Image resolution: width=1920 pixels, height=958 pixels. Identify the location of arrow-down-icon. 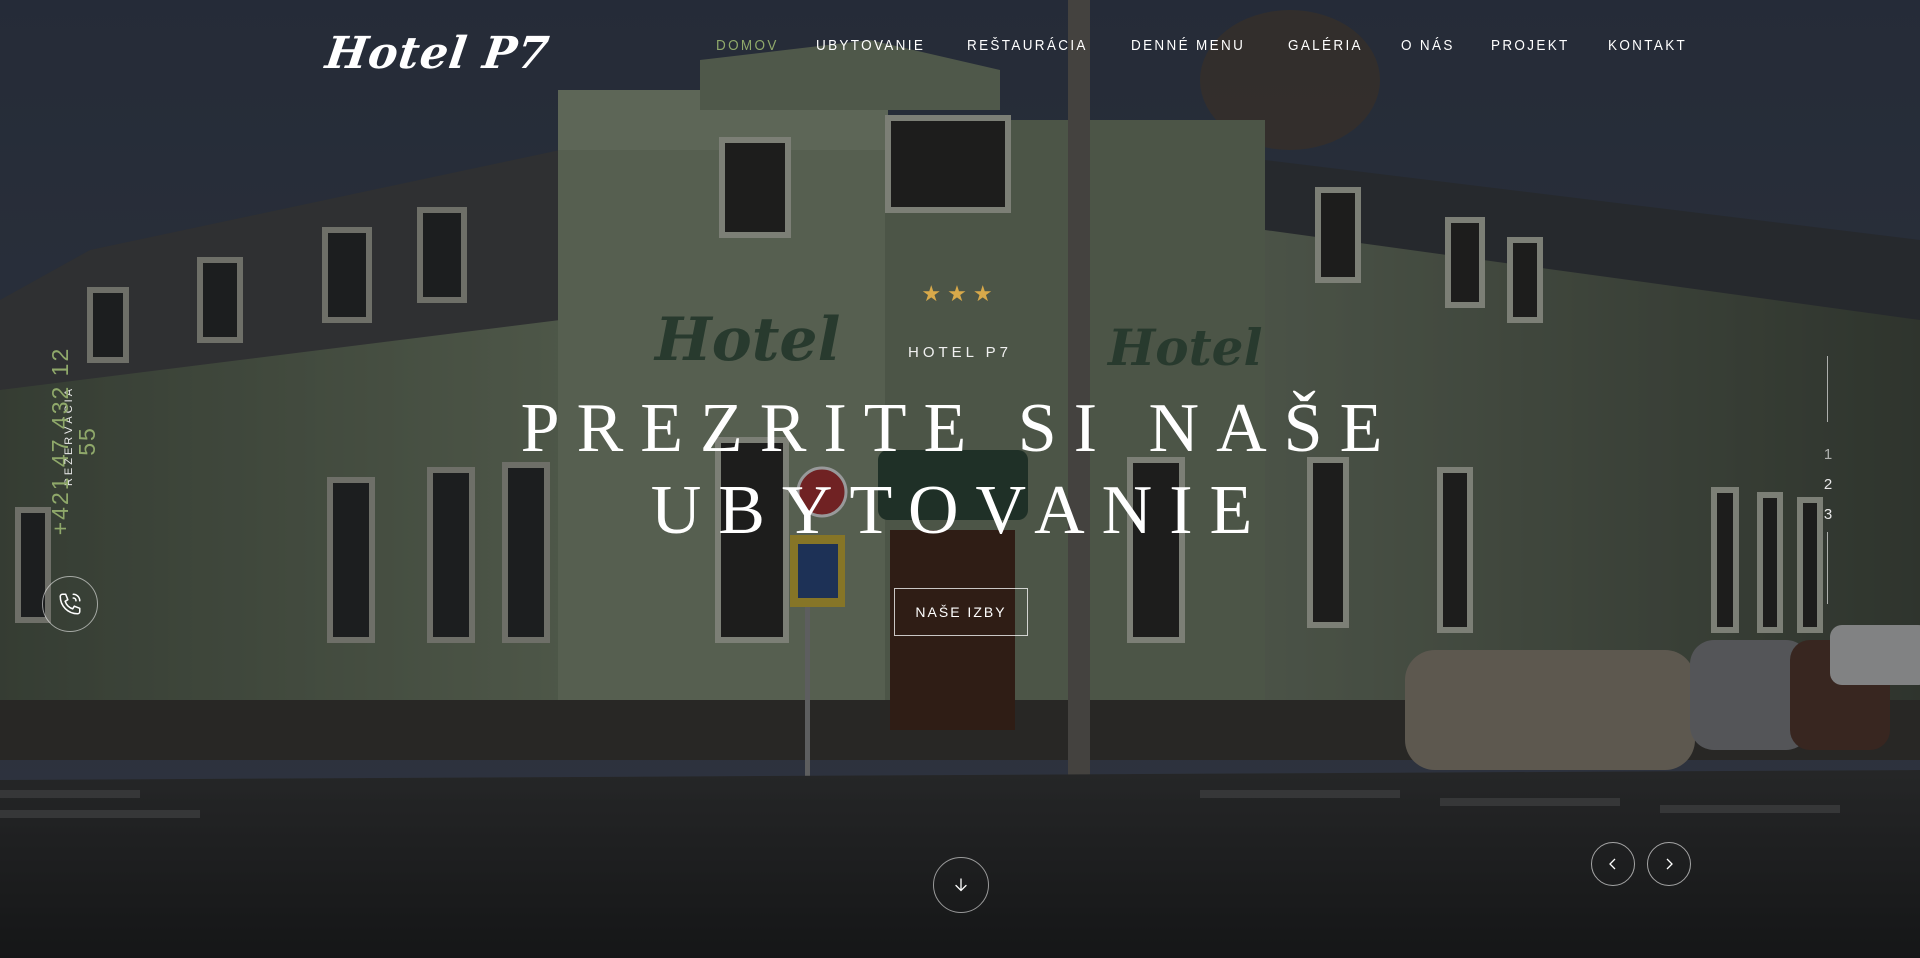
(961, 885).